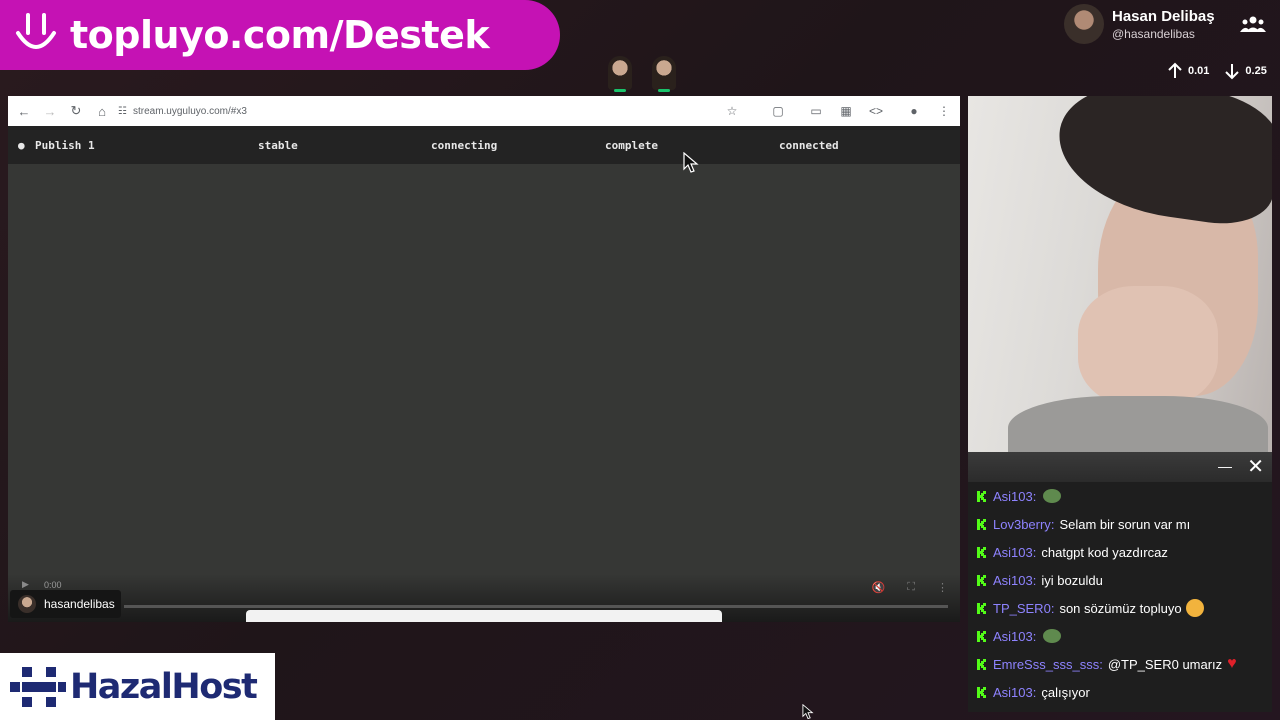  Describe the element at coordinates (164, 686) in the screenshot. I see `sponsor-text: HazalHost` at that location.